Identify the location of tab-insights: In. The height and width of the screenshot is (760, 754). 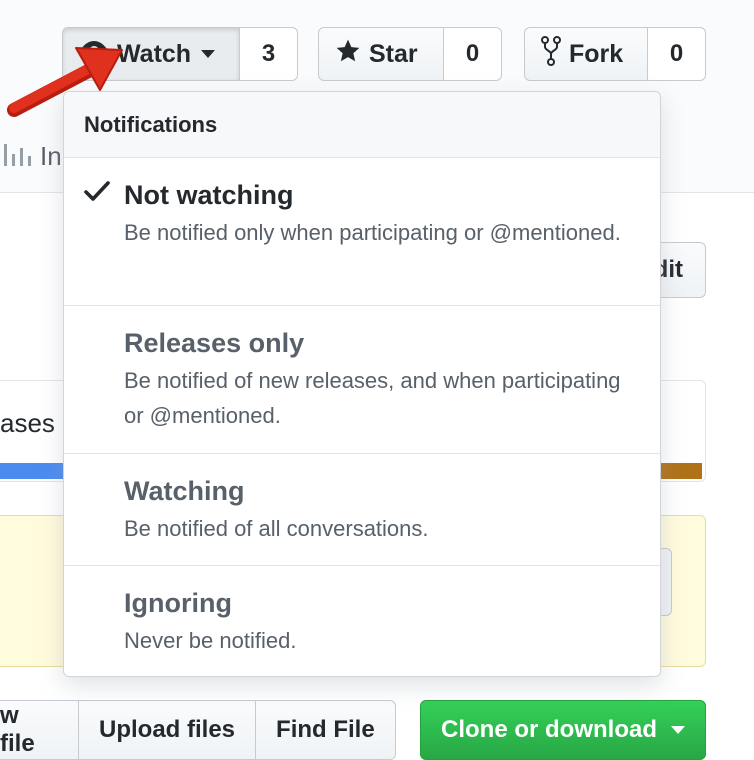
(32, 156).